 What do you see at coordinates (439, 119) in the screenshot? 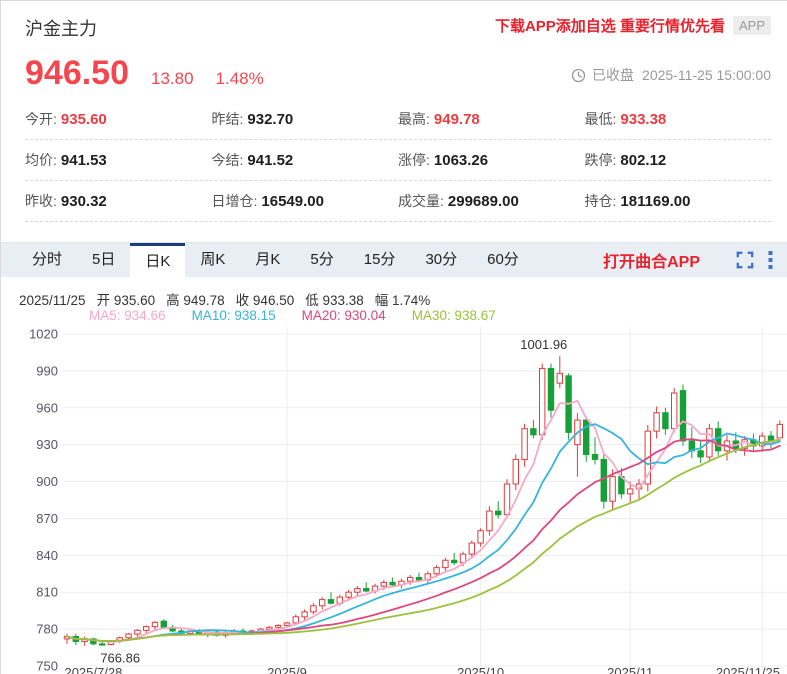
I see `stat-最高: 最高: 949.78` at bounding box center [439, 119].